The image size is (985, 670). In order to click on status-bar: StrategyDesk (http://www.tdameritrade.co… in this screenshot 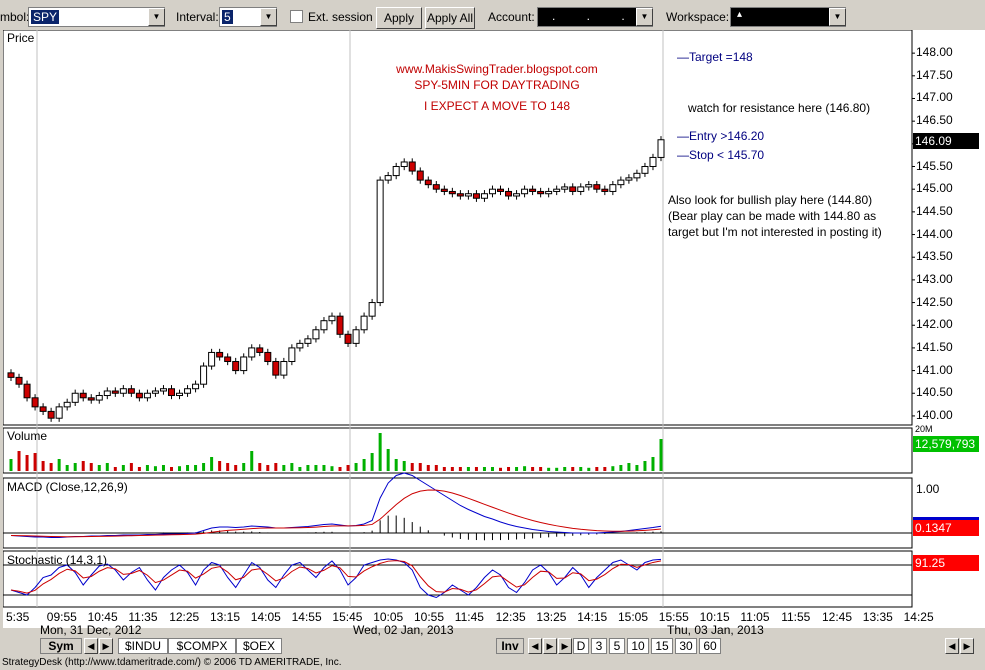, I will do `click(492, 663)`.